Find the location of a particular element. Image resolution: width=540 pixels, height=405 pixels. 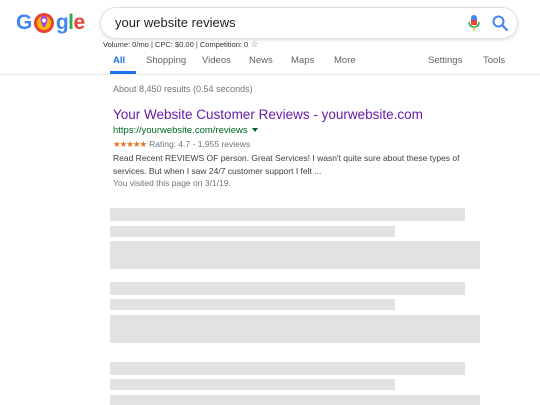

result-url: https://yourwebsite.com/reviews is located at coordinates (185, 130).